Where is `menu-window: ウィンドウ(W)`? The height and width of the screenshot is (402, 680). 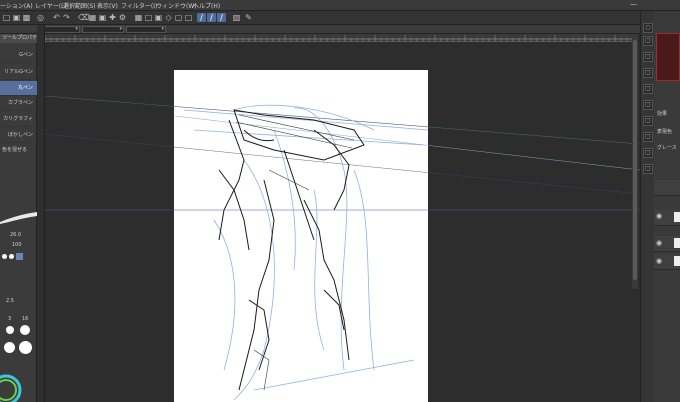
menu-window: ウィンドウ(W) is located at coordinates (176, 5).